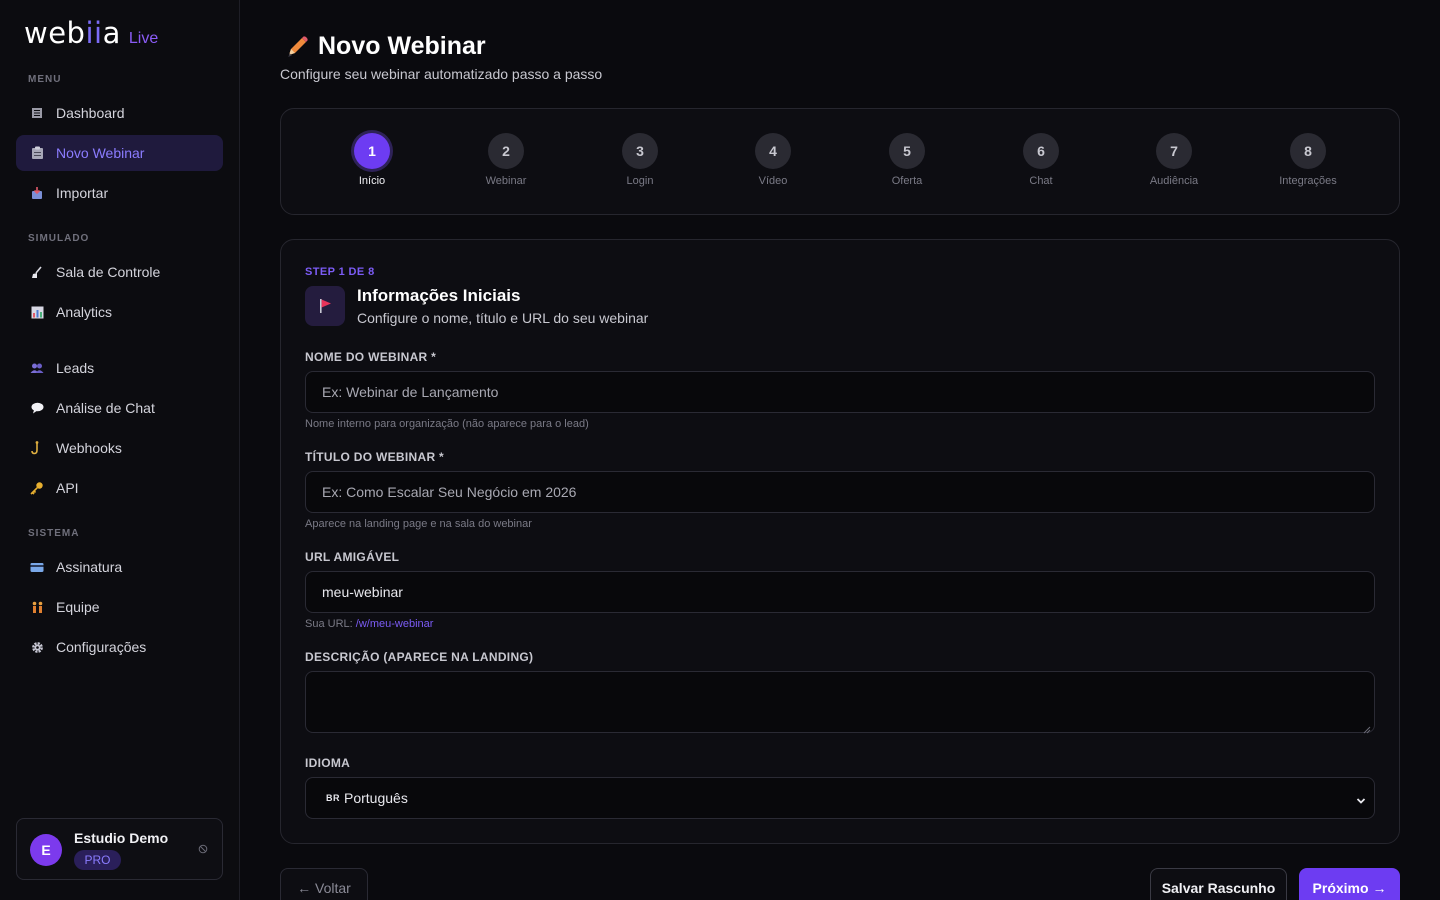 The image size is (1440, 900). I want to click on step-counter: STEP 1 DE 8, so click(340, 272).